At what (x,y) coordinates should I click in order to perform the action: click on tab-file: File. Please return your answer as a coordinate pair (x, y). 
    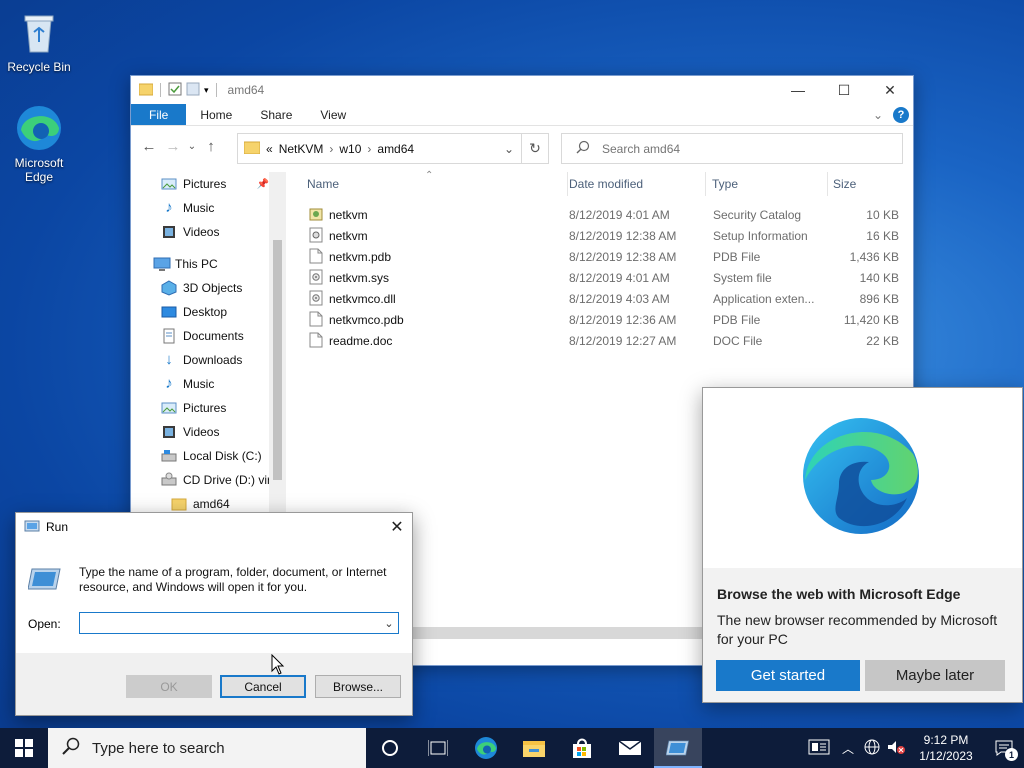
    Looking at the image, I should click on (159, 114).